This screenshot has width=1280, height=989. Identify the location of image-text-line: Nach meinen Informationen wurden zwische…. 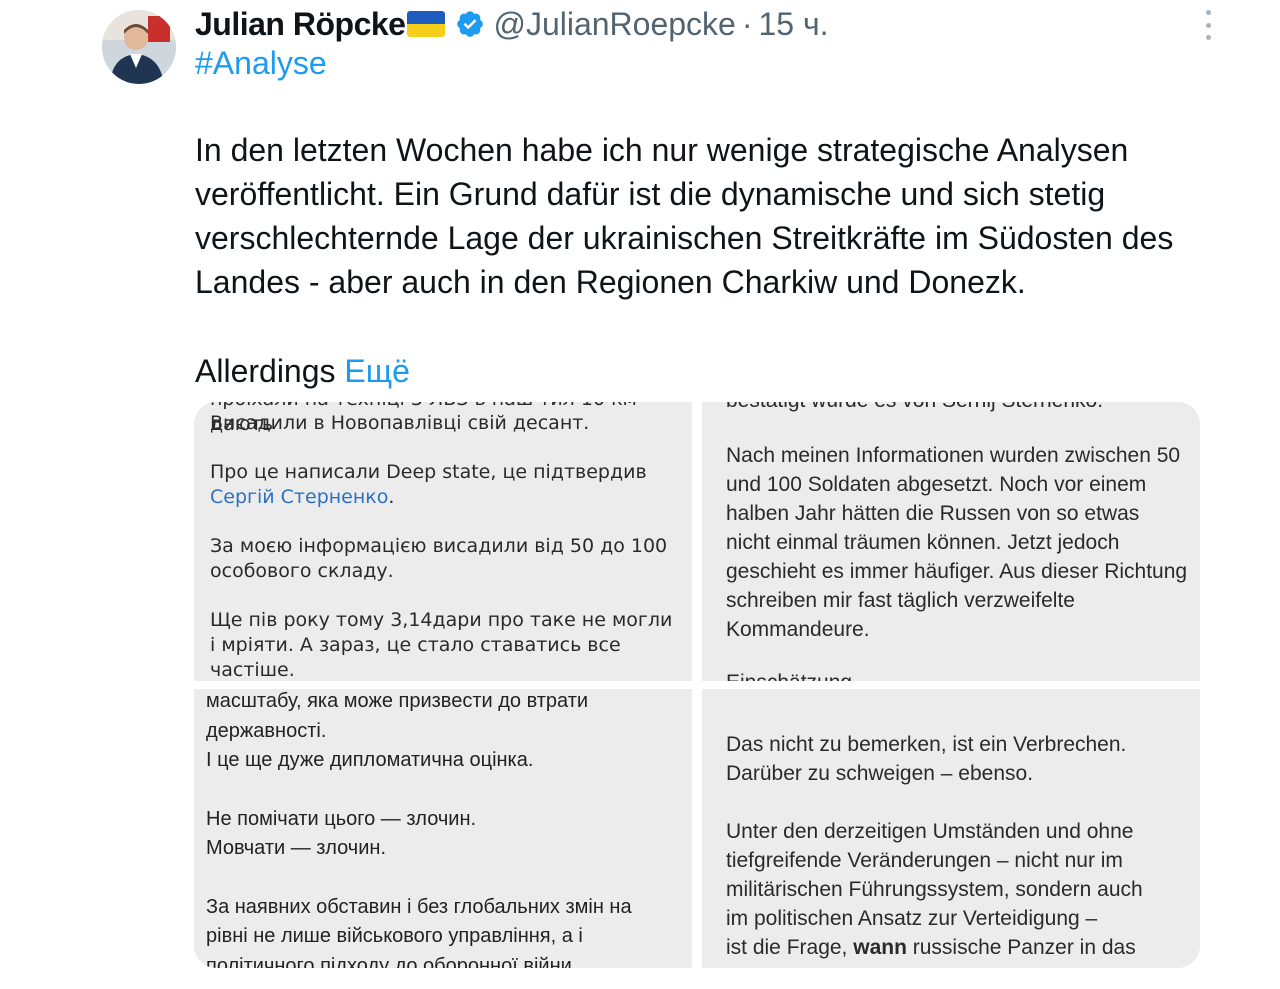
(957, 542).